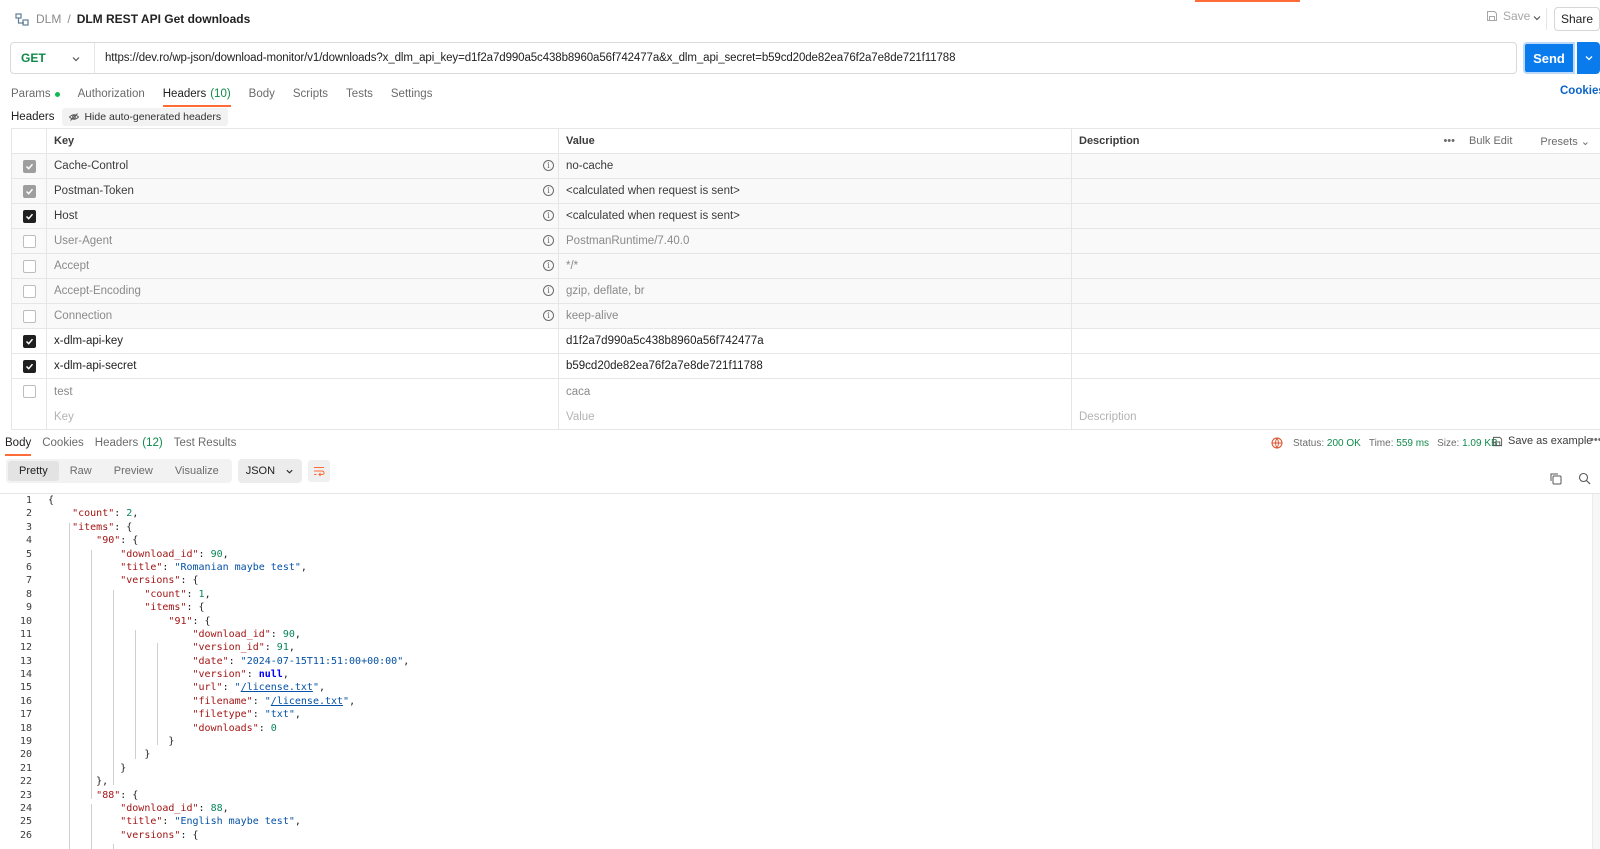 This screenshot has height=849, width=1600. What do you see at coordinates (95, 366) in the screenshot?
I see `header-key: x-dlm-api-secret` at bounding box center [95, 366].